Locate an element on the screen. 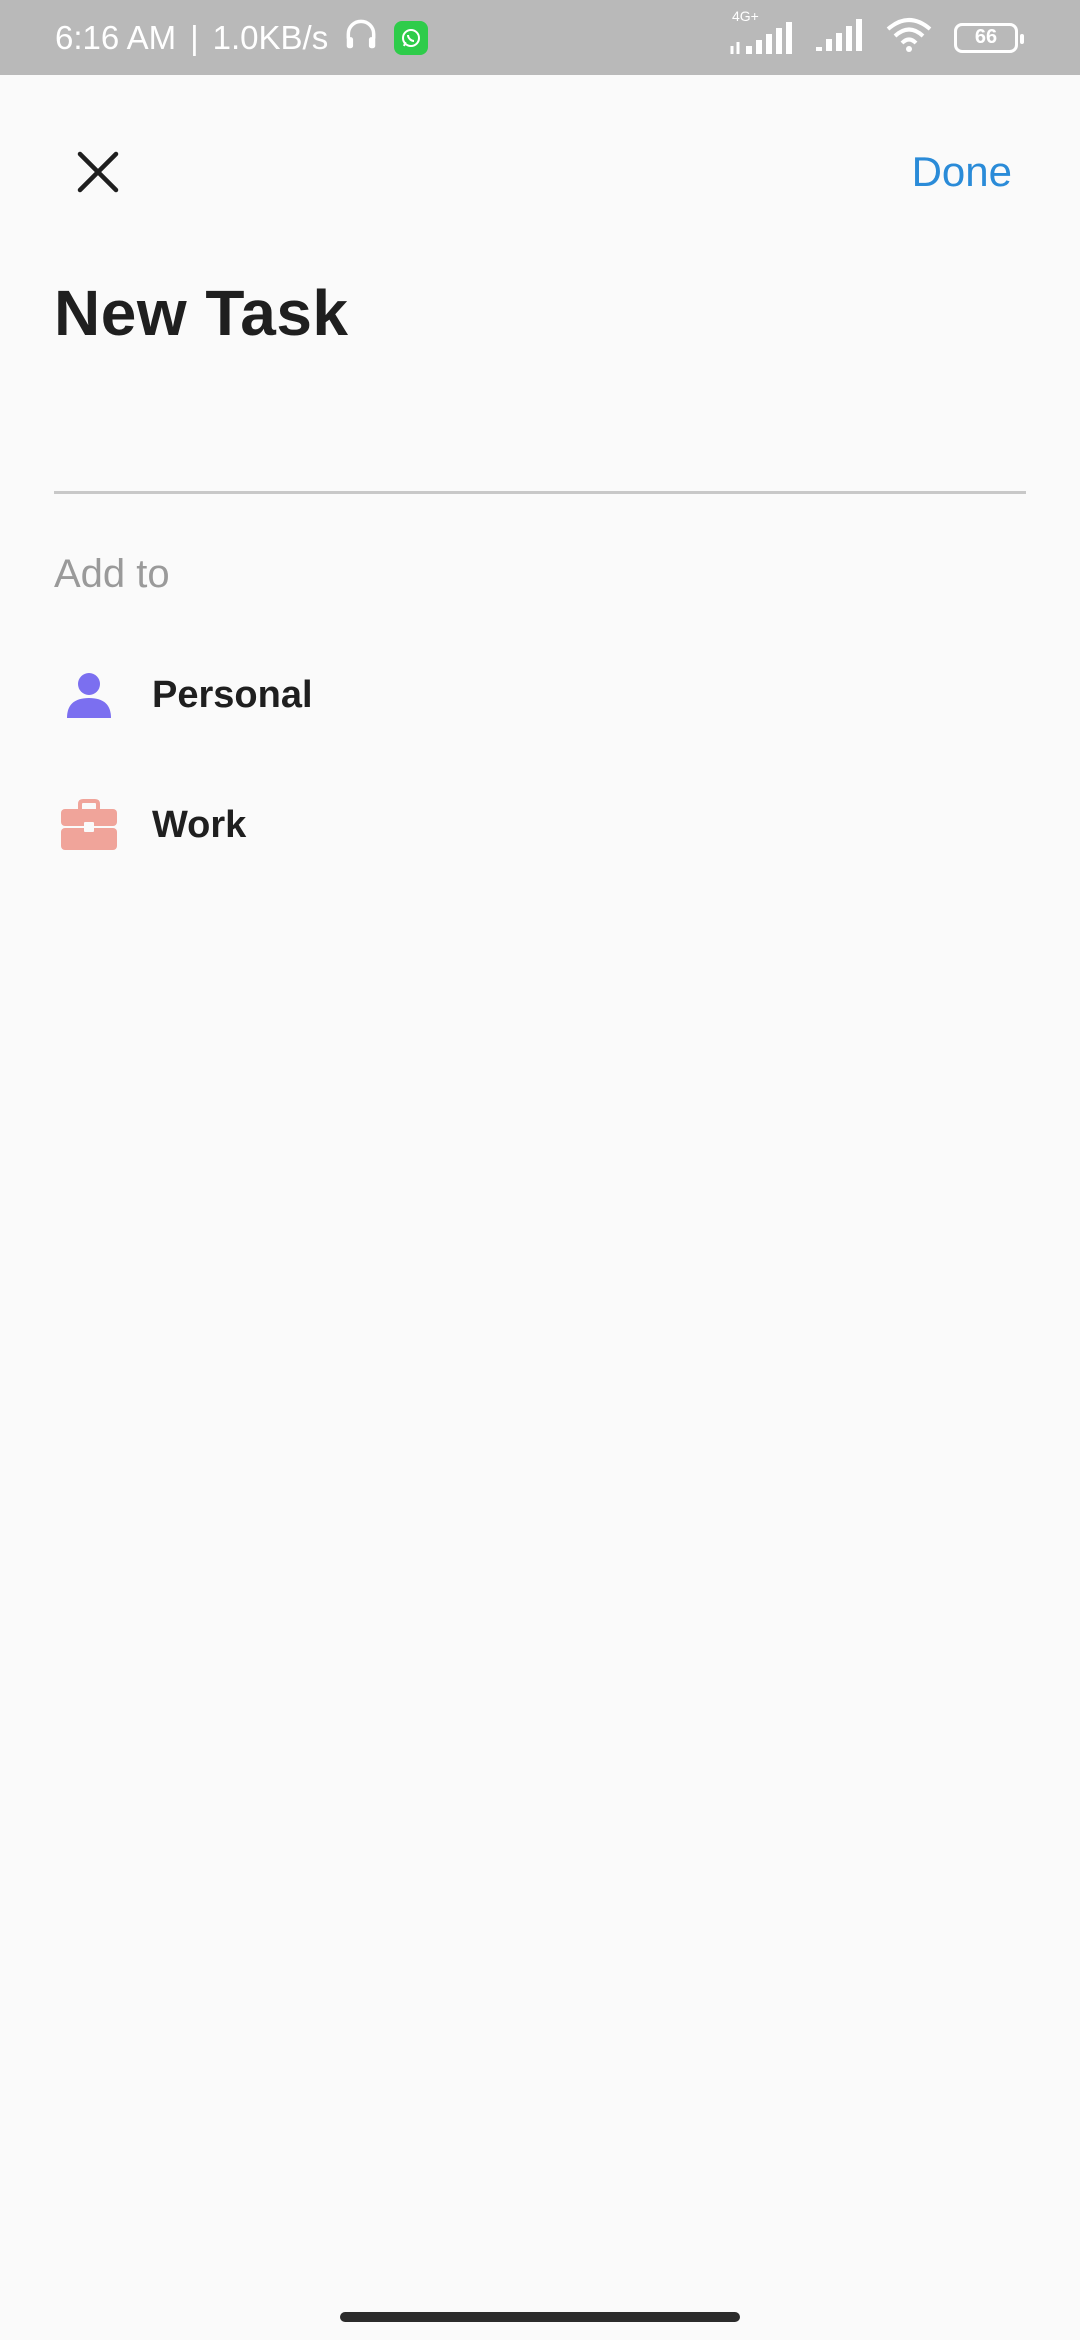 The image size is (1080, 2340). list-item-work: Work is located at coordinates (540, 825).